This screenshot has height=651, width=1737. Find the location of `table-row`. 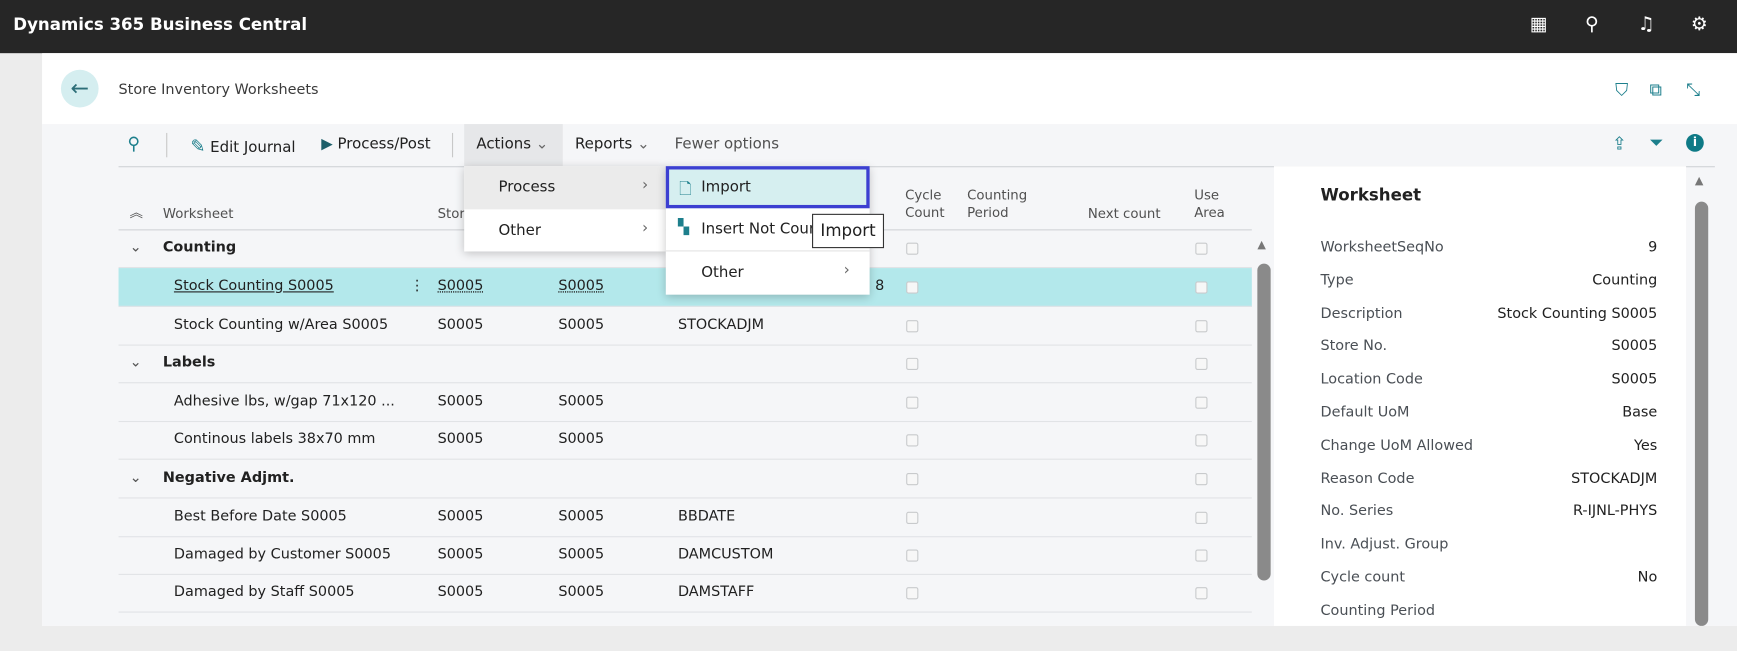

table-row is located at coordinates (685, 632).